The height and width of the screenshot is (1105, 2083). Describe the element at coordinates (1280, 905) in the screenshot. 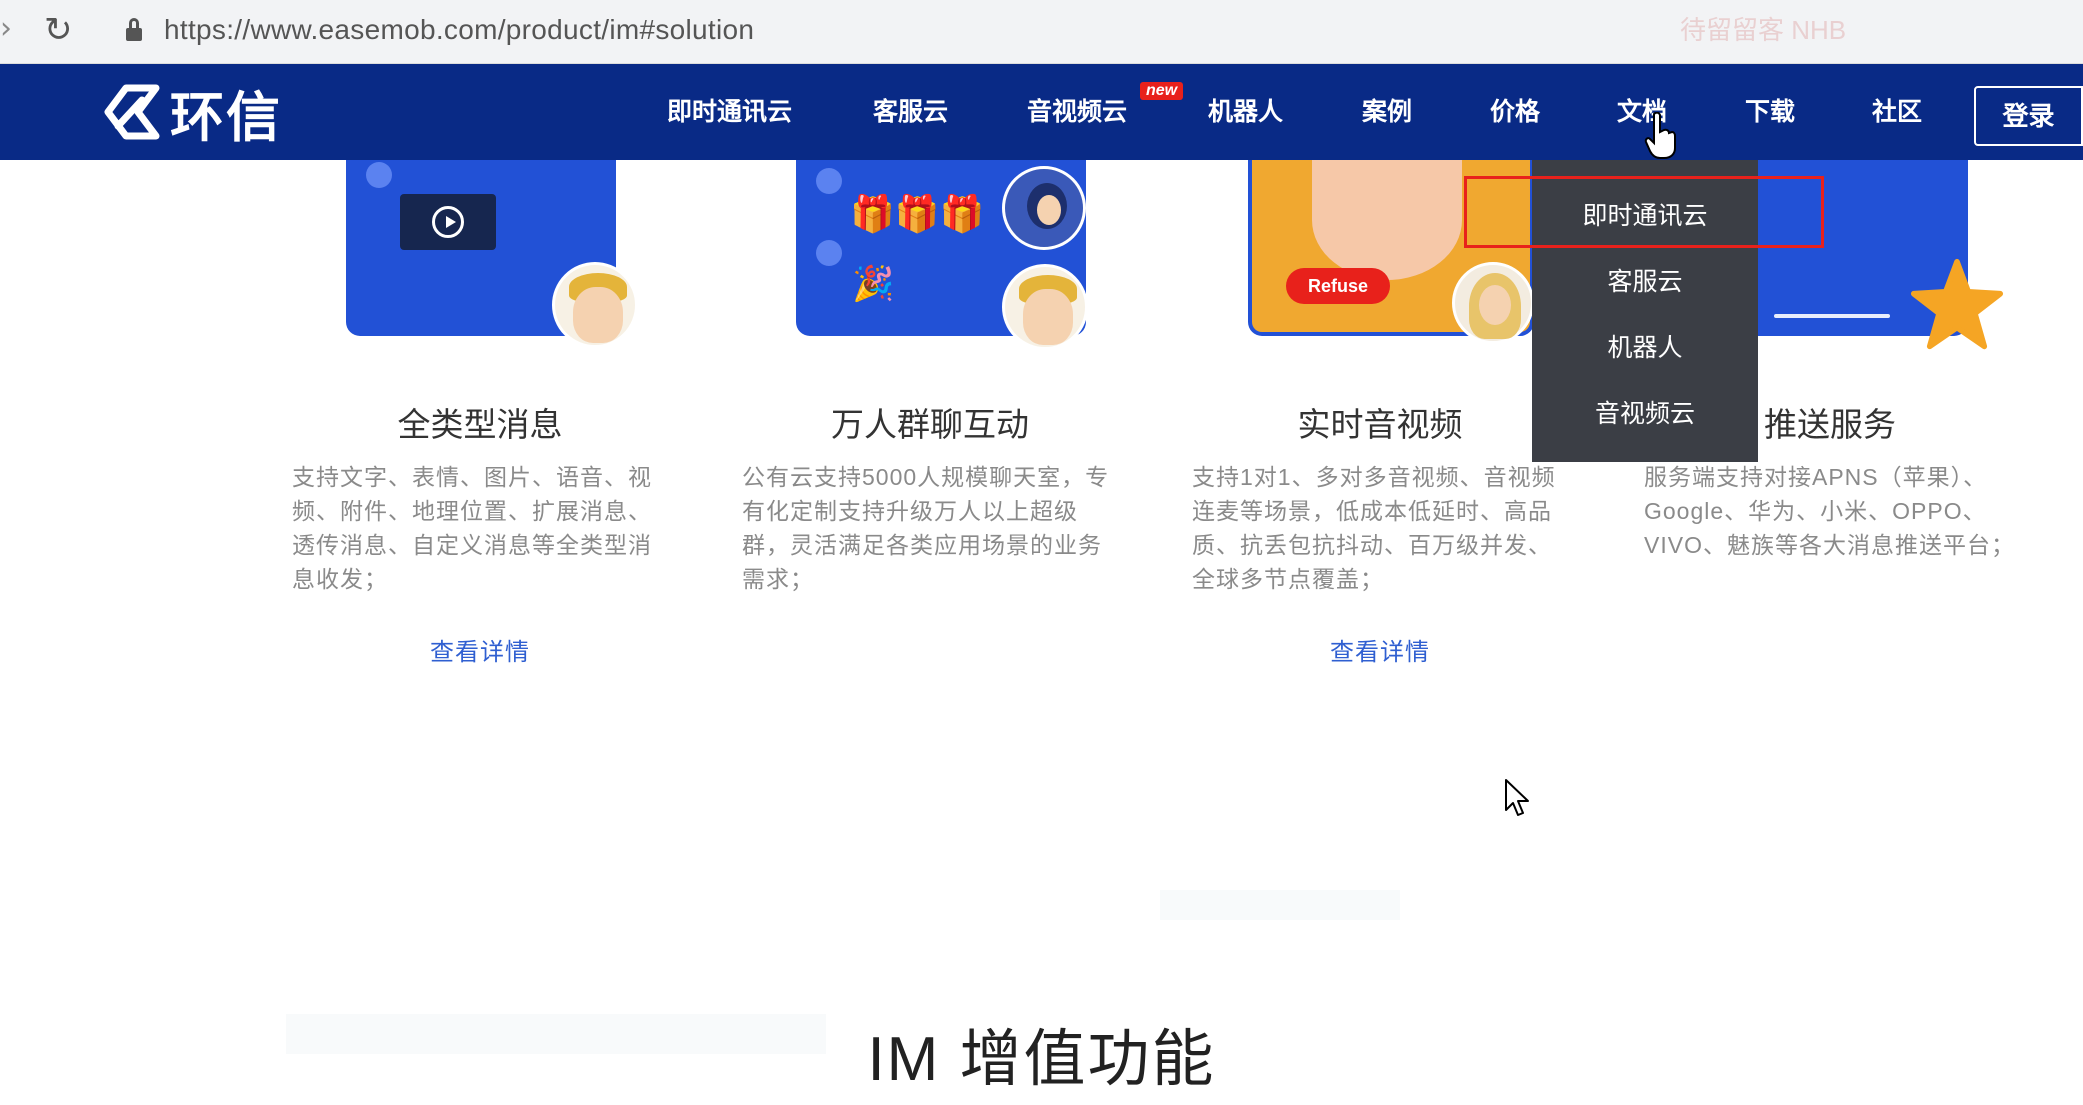

I see `background-artifact` at that location.